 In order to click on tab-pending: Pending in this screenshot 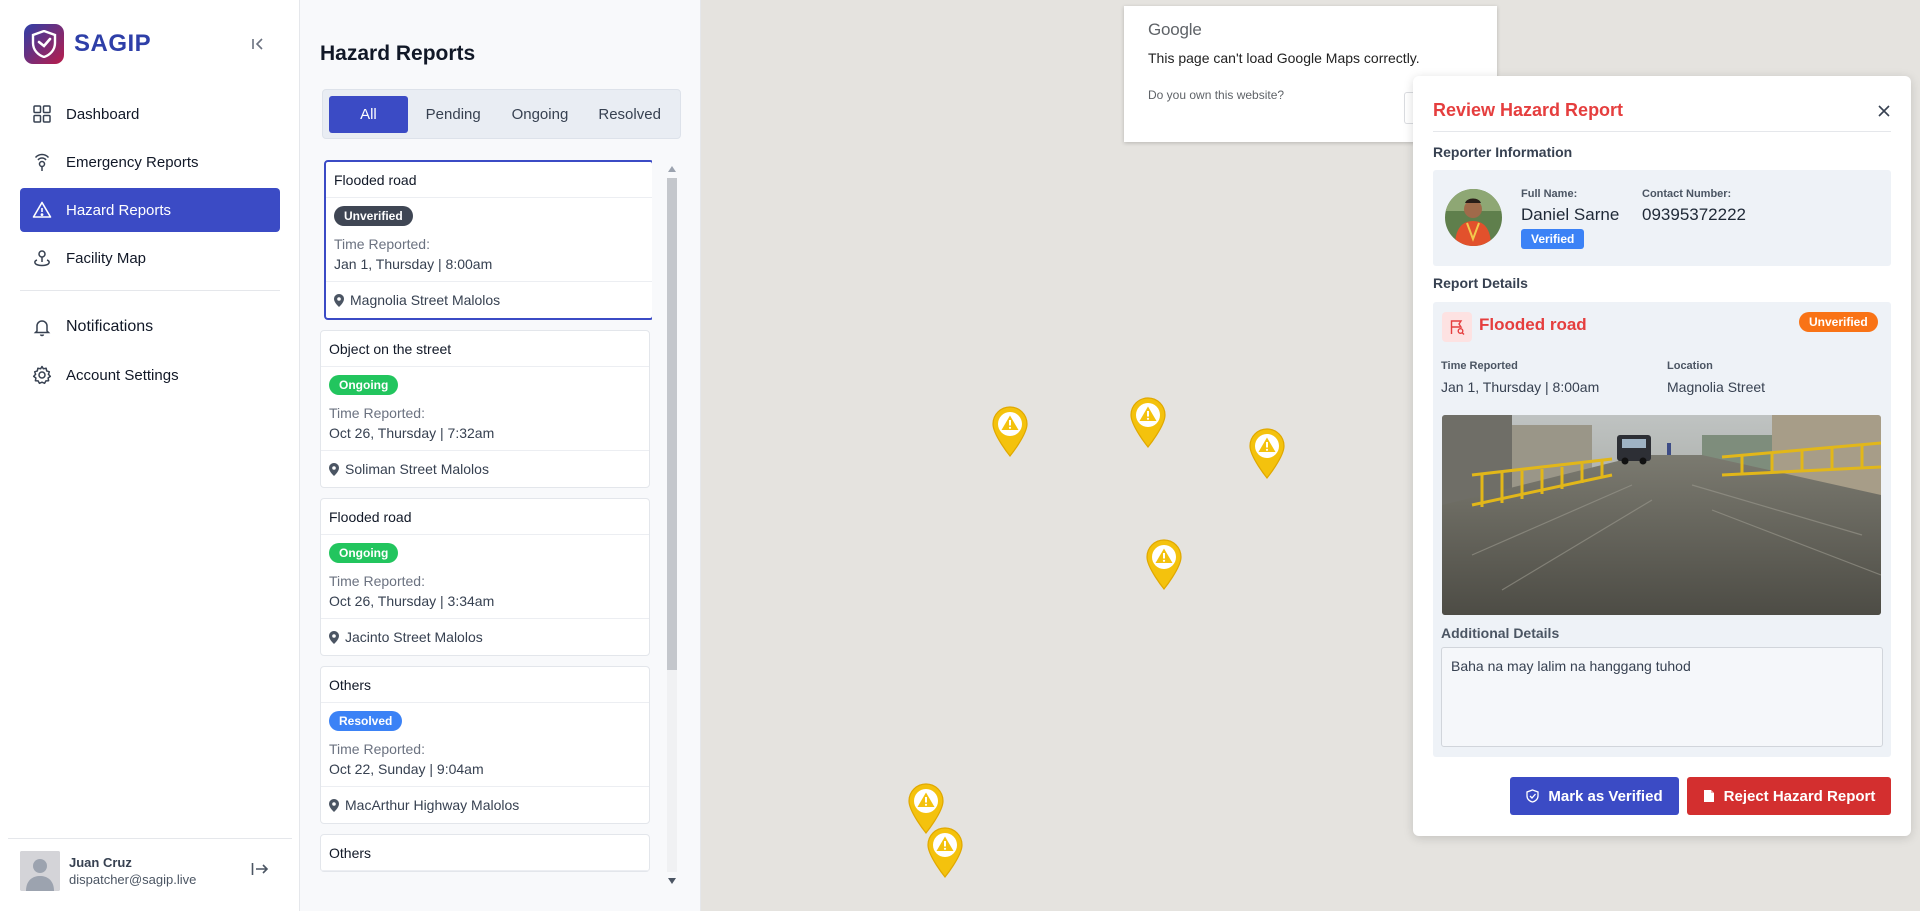, I will do `click(453, 114)`.